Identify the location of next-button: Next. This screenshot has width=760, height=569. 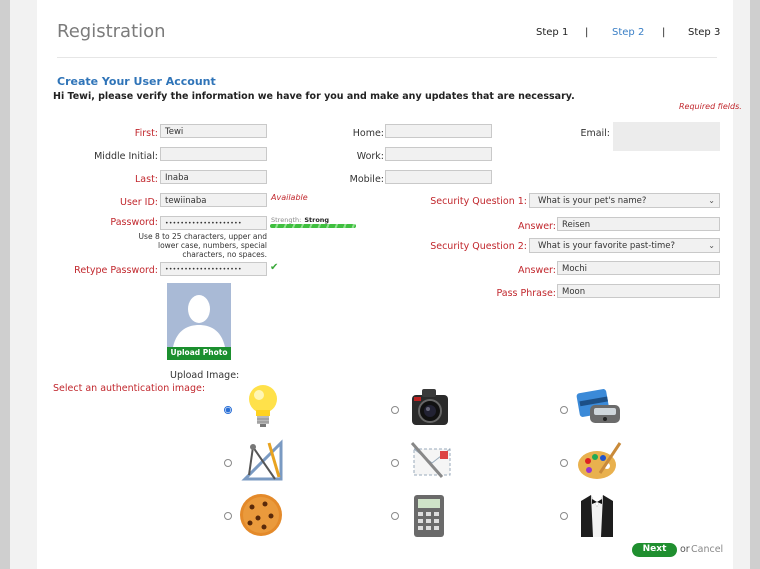
(654, 550).